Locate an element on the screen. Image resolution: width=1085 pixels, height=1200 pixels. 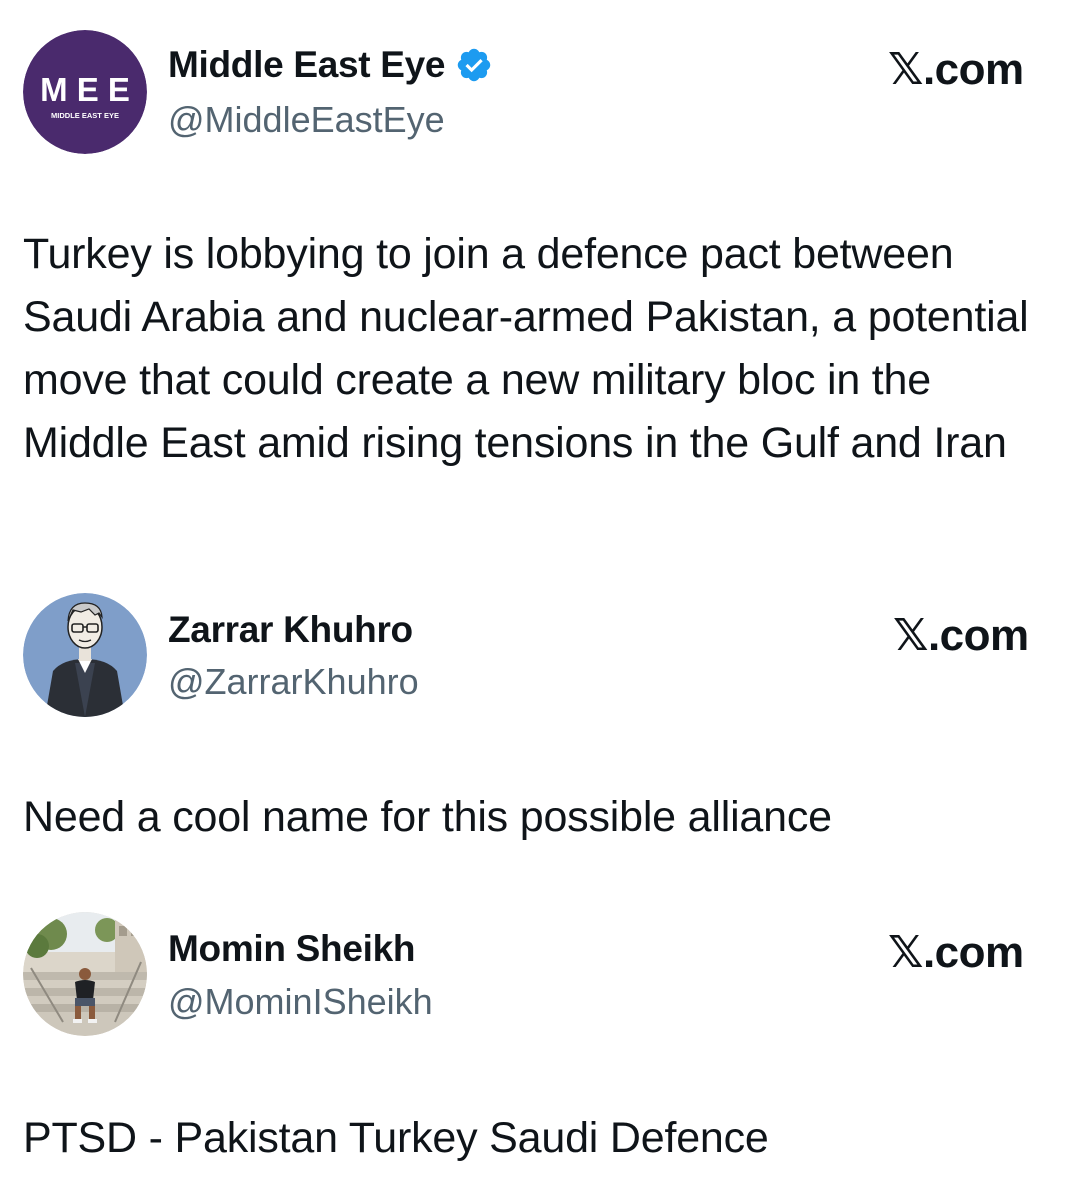
name-row: Momin Sheikh is located at coordinates (292, 949).